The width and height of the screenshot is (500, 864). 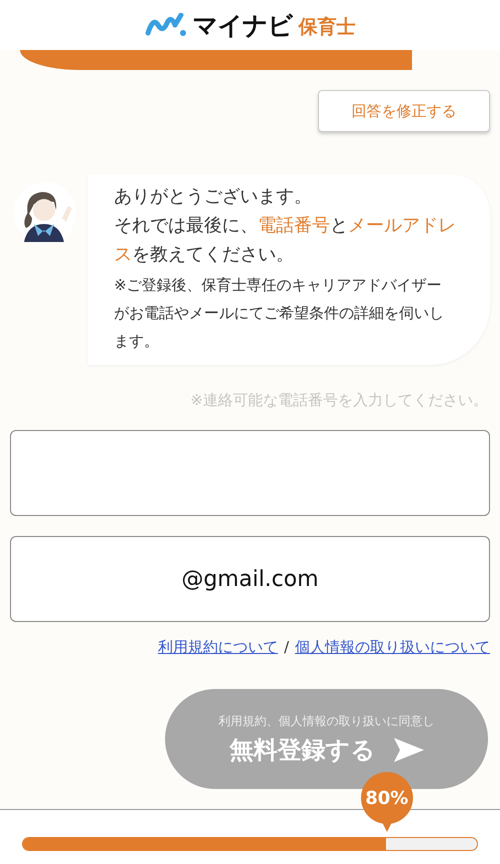 I want to click on send-icon, so click(x=409, y=750).